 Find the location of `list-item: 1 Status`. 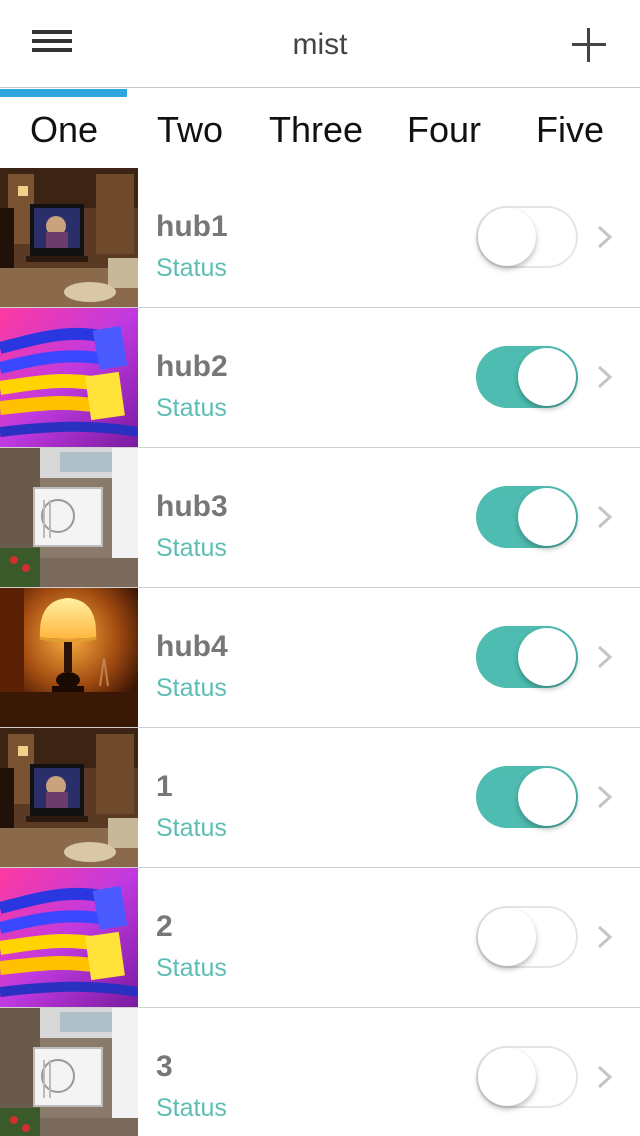

list-item: 1 Status is located at coordinates (320, 798).